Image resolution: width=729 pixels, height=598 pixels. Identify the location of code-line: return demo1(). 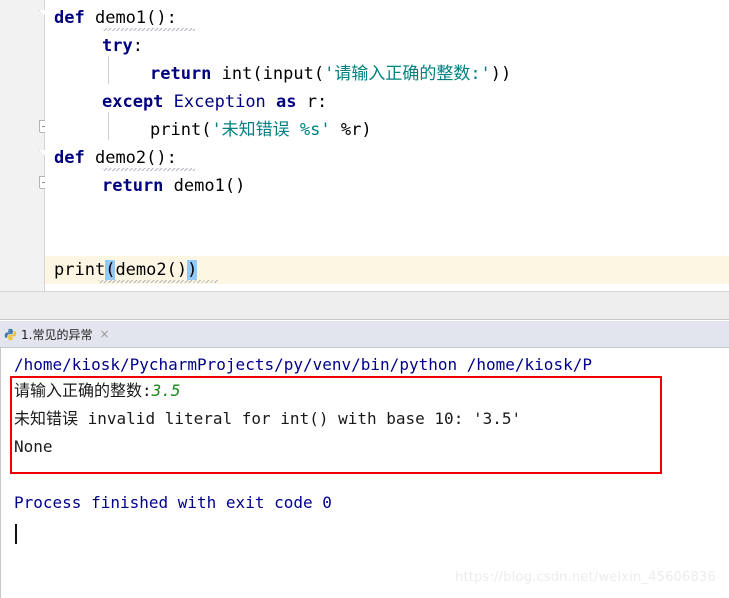
(387, 186).